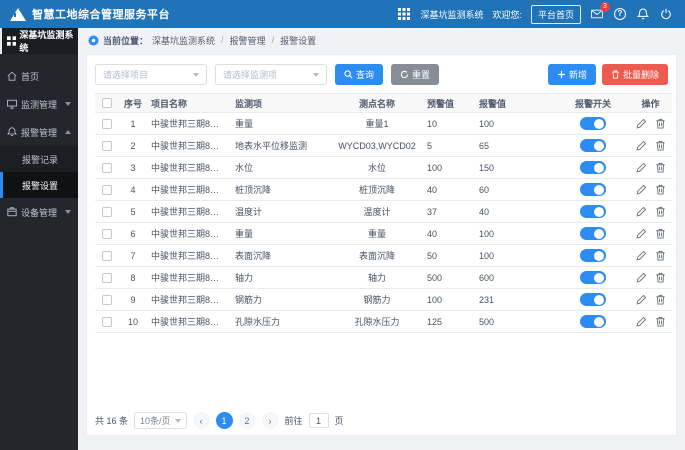  What do you see at coordinates (281, 299) in the screenshot?
I see `cell-item: 钢筋力` at bounding box center [281, 299].